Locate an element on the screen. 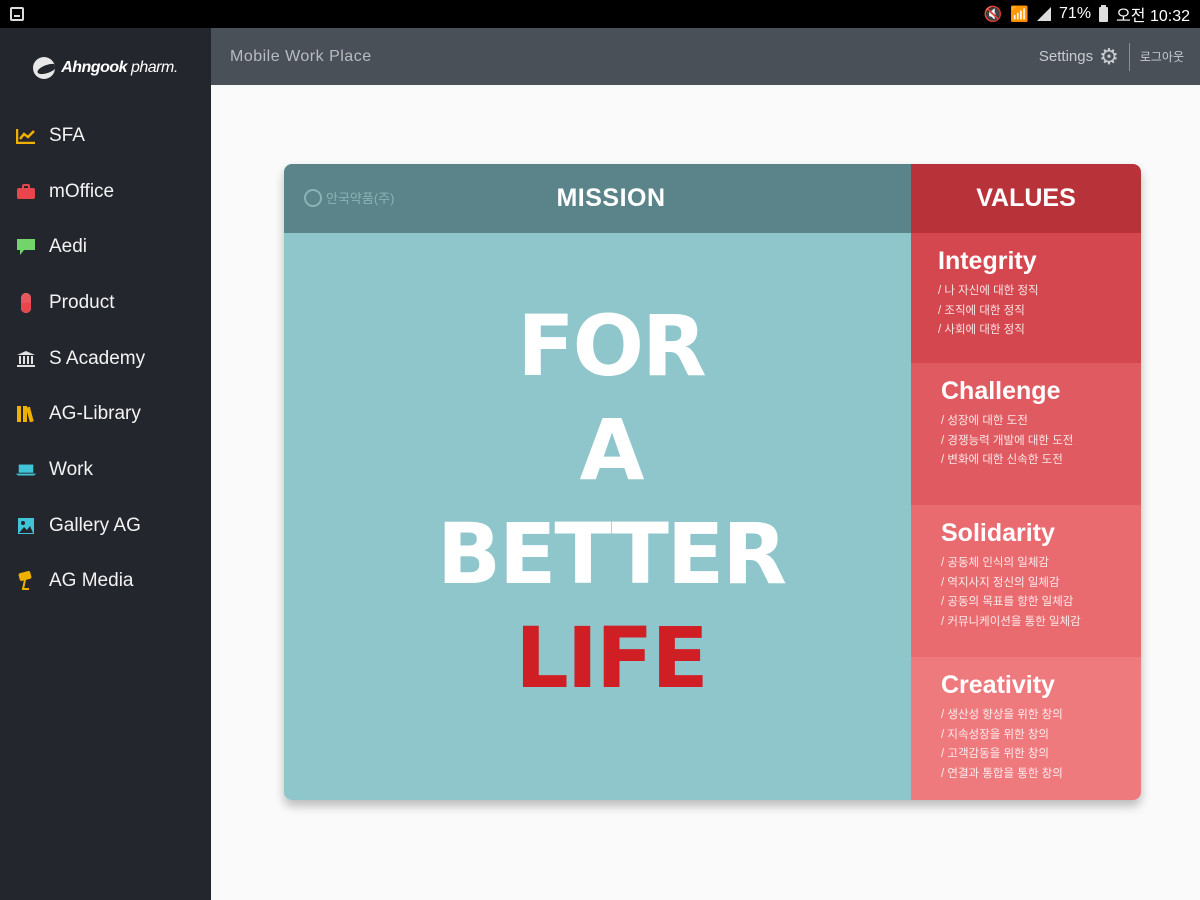  sidebar-item-gallery-ag: Gallery AG is located at coordinates (105, 526).